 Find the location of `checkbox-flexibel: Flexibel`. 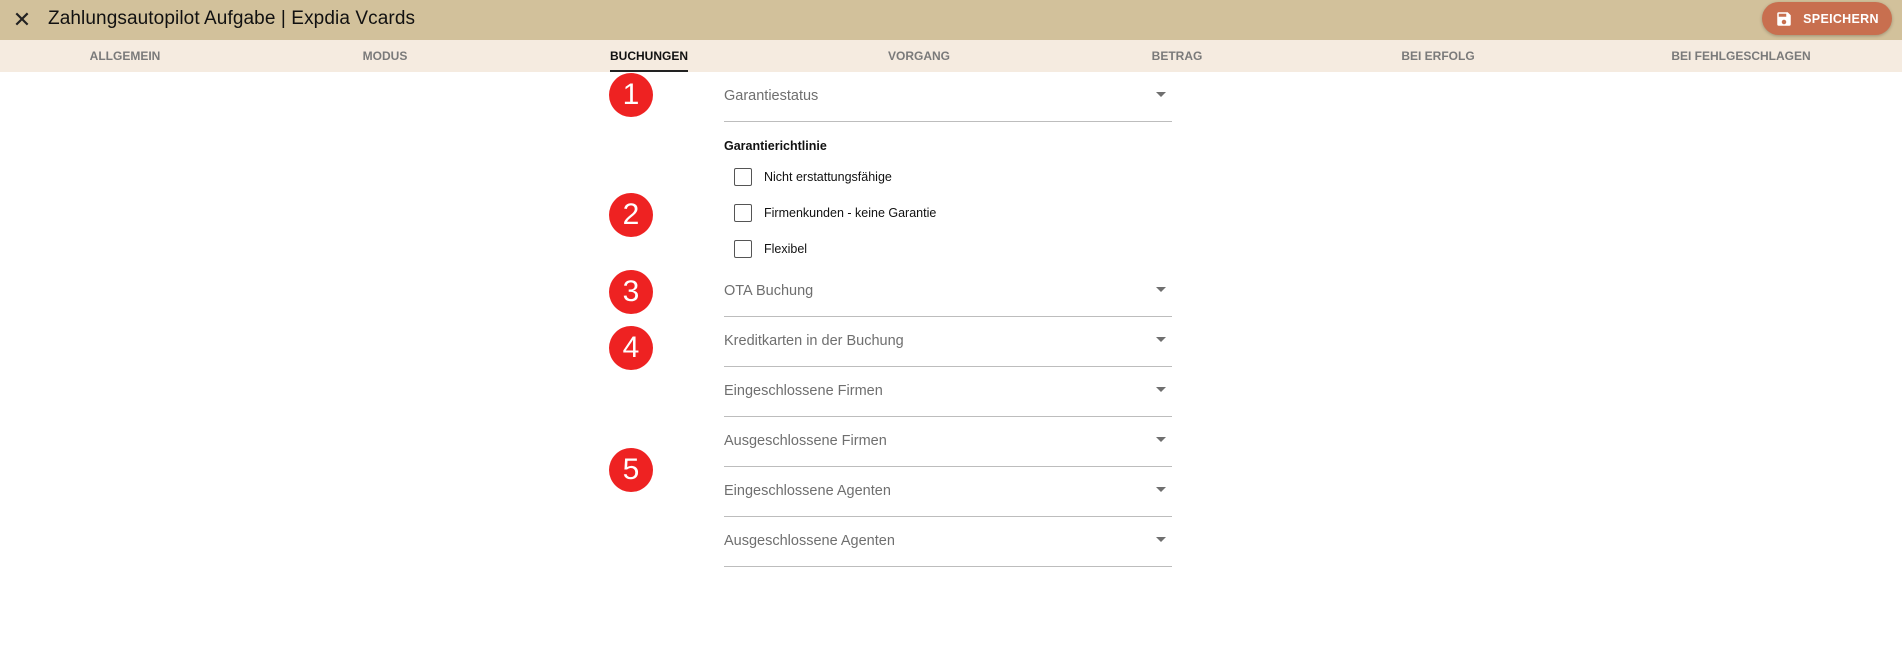

checkbox-flexibel: Flexibel is located at coordinates (770, 249).